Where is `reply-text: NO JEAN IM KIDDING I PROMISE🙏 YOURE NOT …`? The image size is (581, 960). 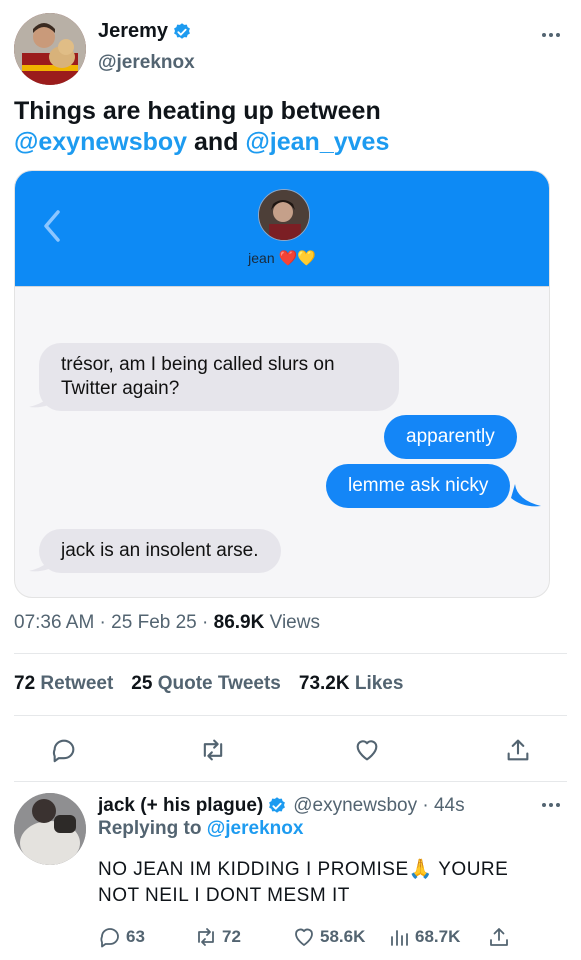 reply-text: NO JEAN IM KIDDING I PROMISE🙏 YOURE NOT … is located at coordinates (303, 882).